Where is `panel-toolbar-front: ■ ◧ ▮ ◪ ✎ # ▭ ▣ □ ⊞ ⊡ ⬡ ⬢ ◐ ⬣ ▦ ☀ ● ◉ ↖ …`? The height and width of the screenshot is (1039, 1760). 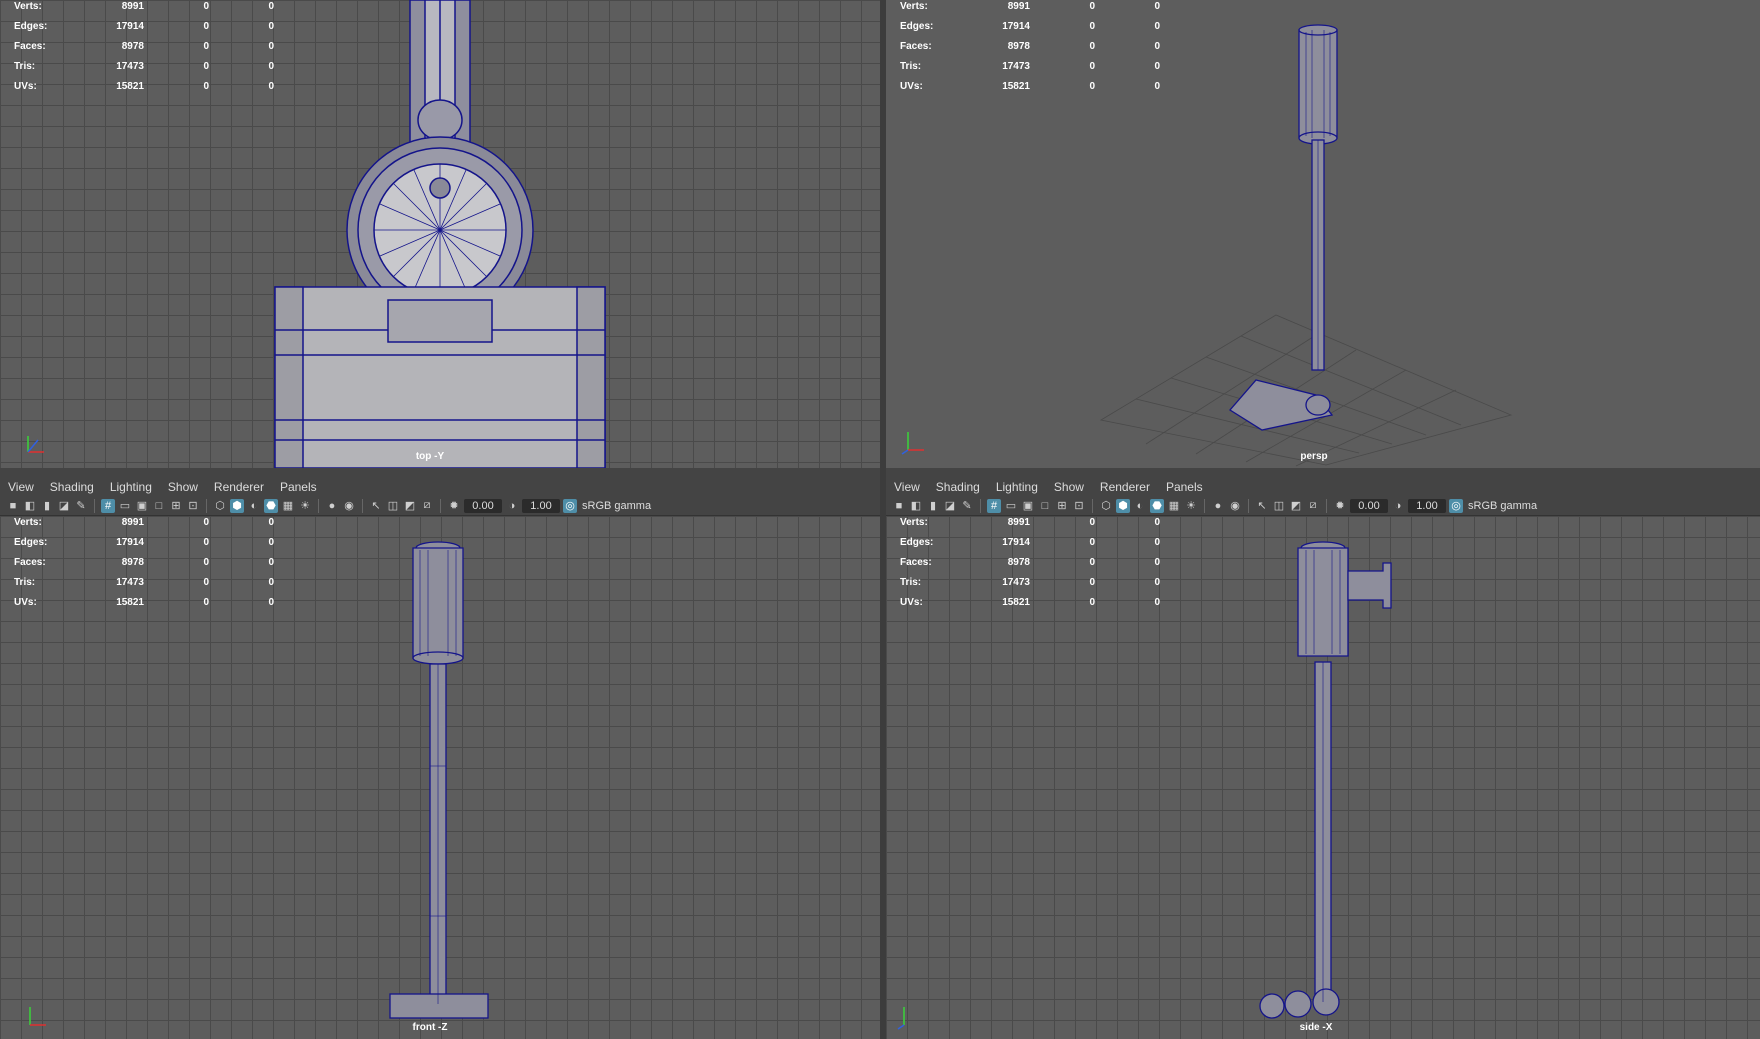 panel-toolbar-front: ■ ◧ ▮ ◪ ✎ # ▭ ▣ □ ⊞ ⊡ ⬡ ⬢ ◐ ⬣ ▦ ☀ ● ◉ ↖ … is located at coordinates (440, 506).